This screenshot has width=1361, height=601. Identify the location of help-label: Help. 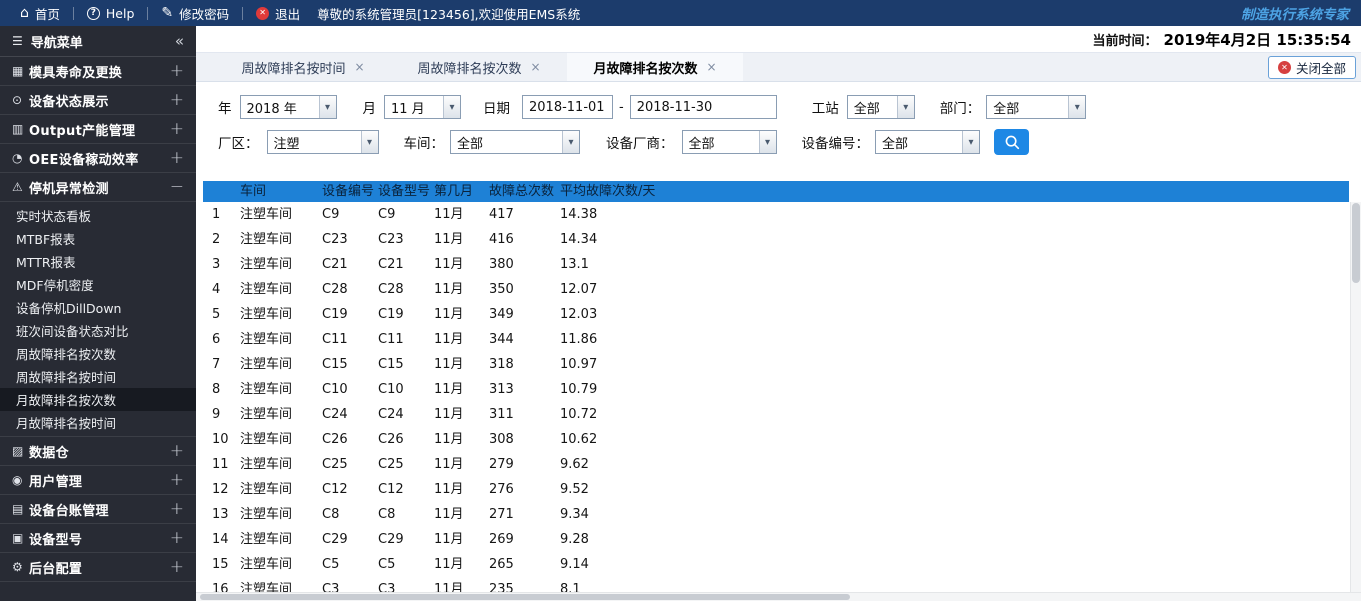
(120, 13).